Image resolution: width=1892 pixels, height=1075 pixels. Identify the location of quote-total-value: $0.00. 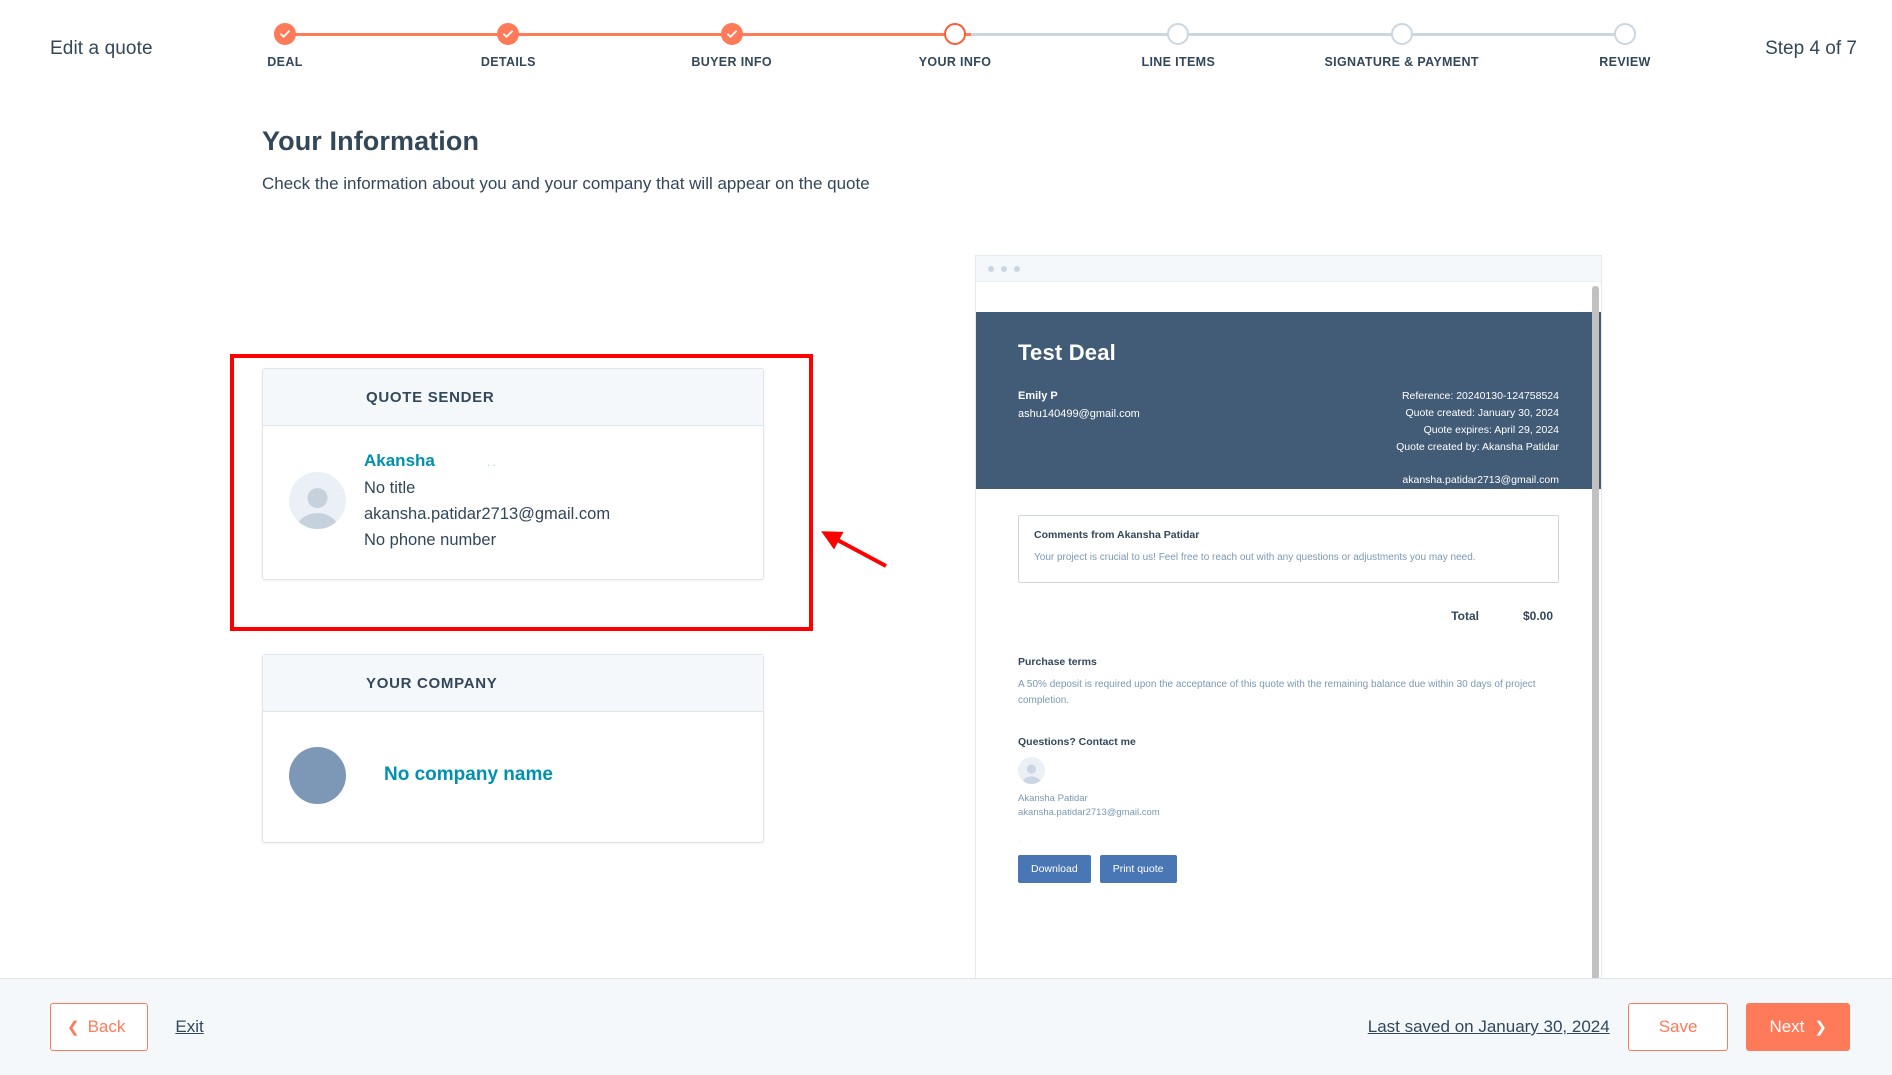
(1537, 615).